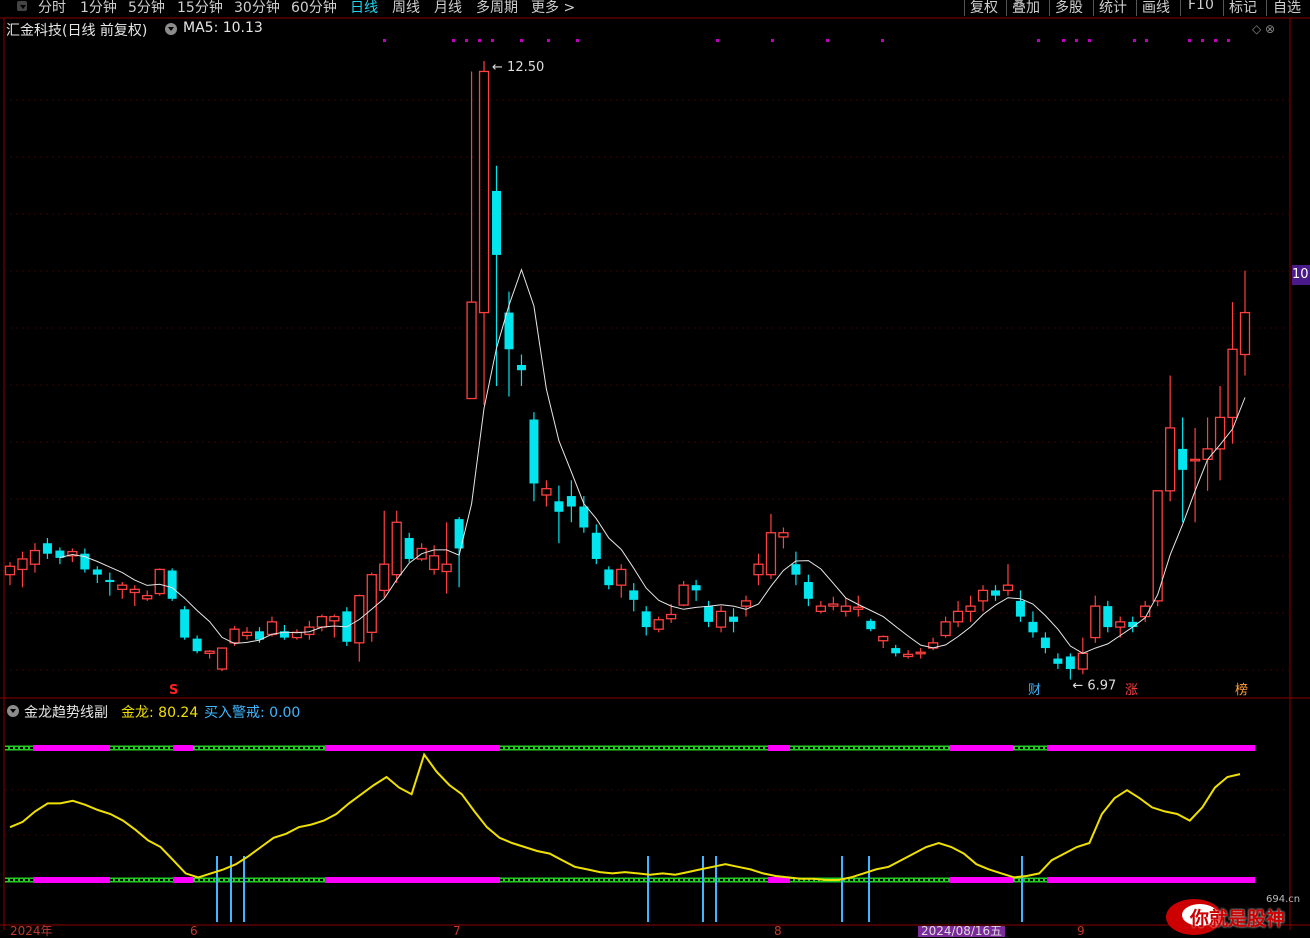 The width and height of the screenshot is (1310, 938). What do you see at coordinates (457, 931) in the screenshot?
I see `x-axis-label: 7` at bounding box center [457, 931].